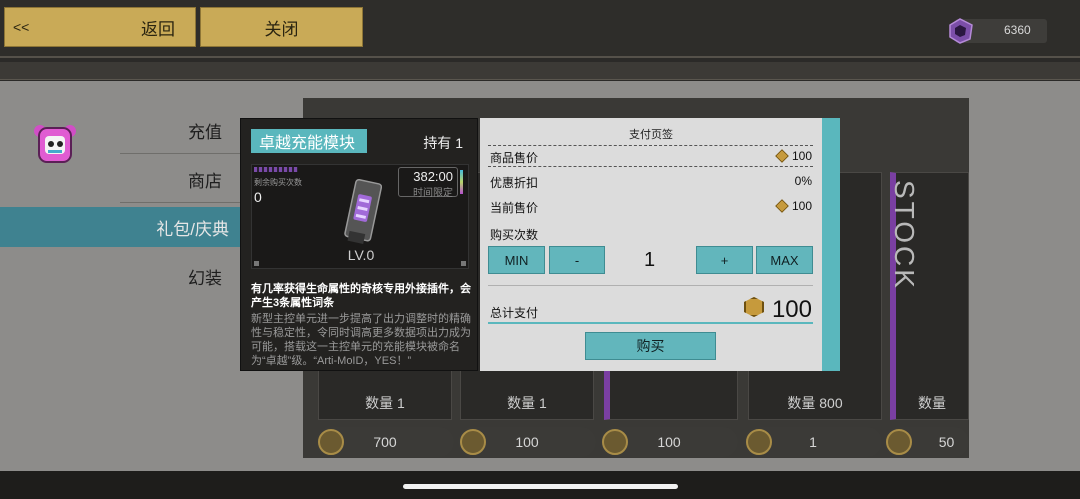 This screenshot has height=499, width=1080. I want to click on total-label: 总计支付, so click(514, 313).